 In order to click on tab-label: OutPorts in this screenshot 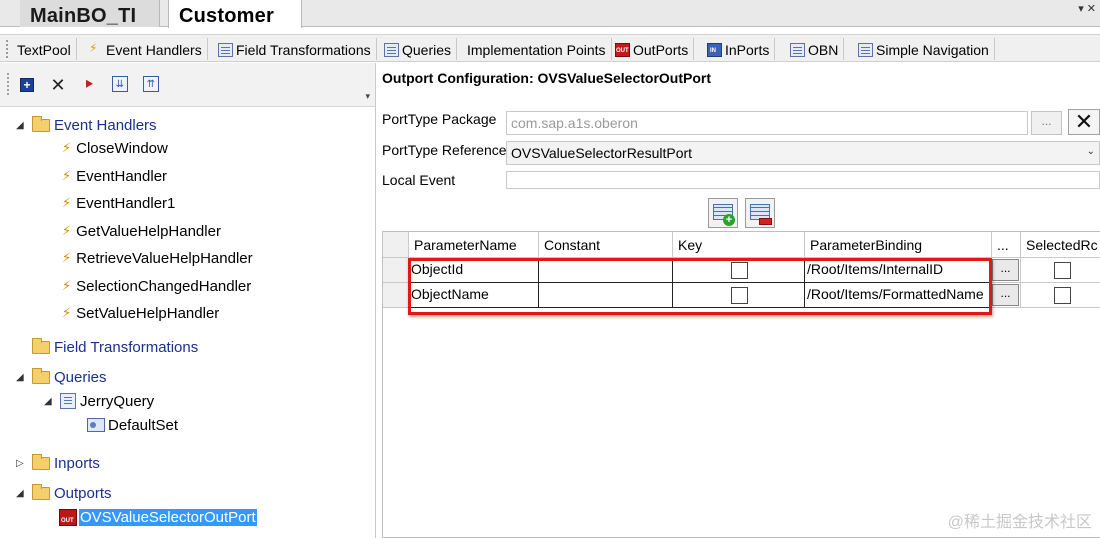, I will do `click(661, 50)`.